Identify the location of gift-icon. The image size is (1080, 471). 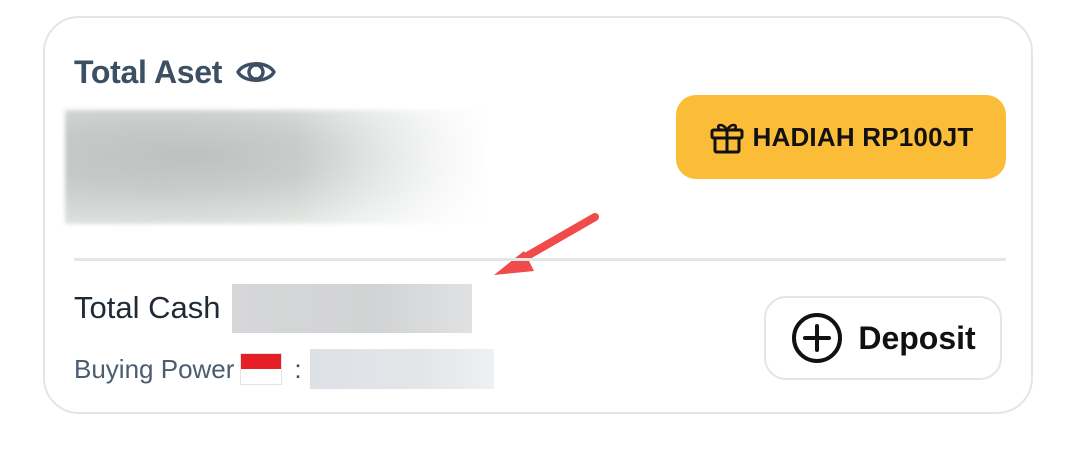
(727, 137).